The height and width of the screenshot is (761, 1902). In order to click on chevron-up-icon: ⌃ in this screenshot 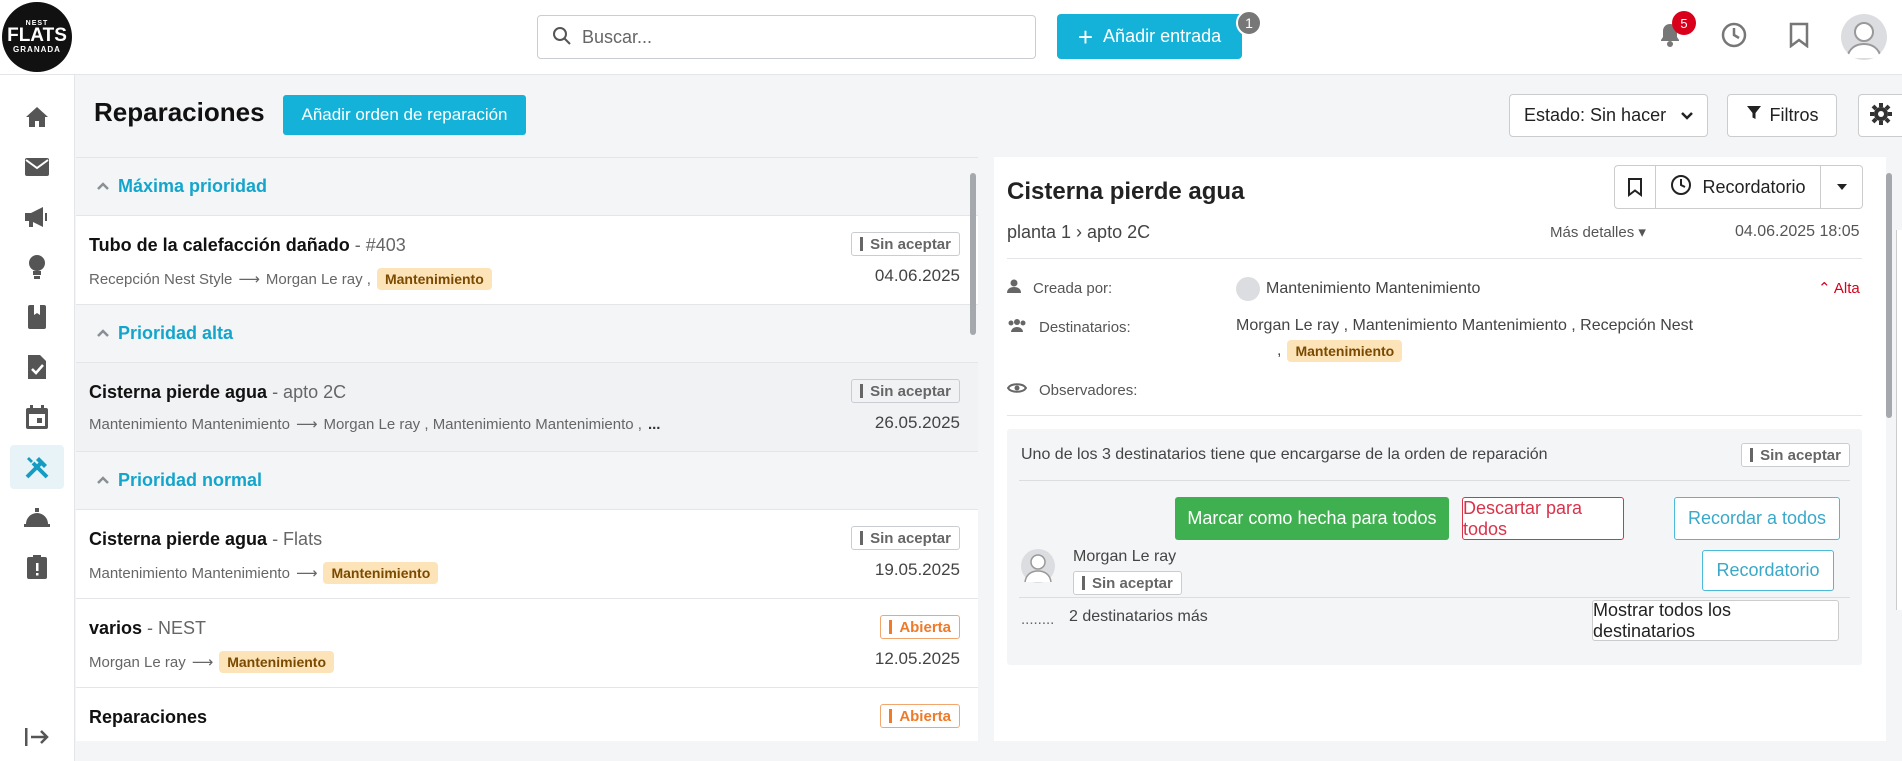, I will do `click(1824, 288)`.